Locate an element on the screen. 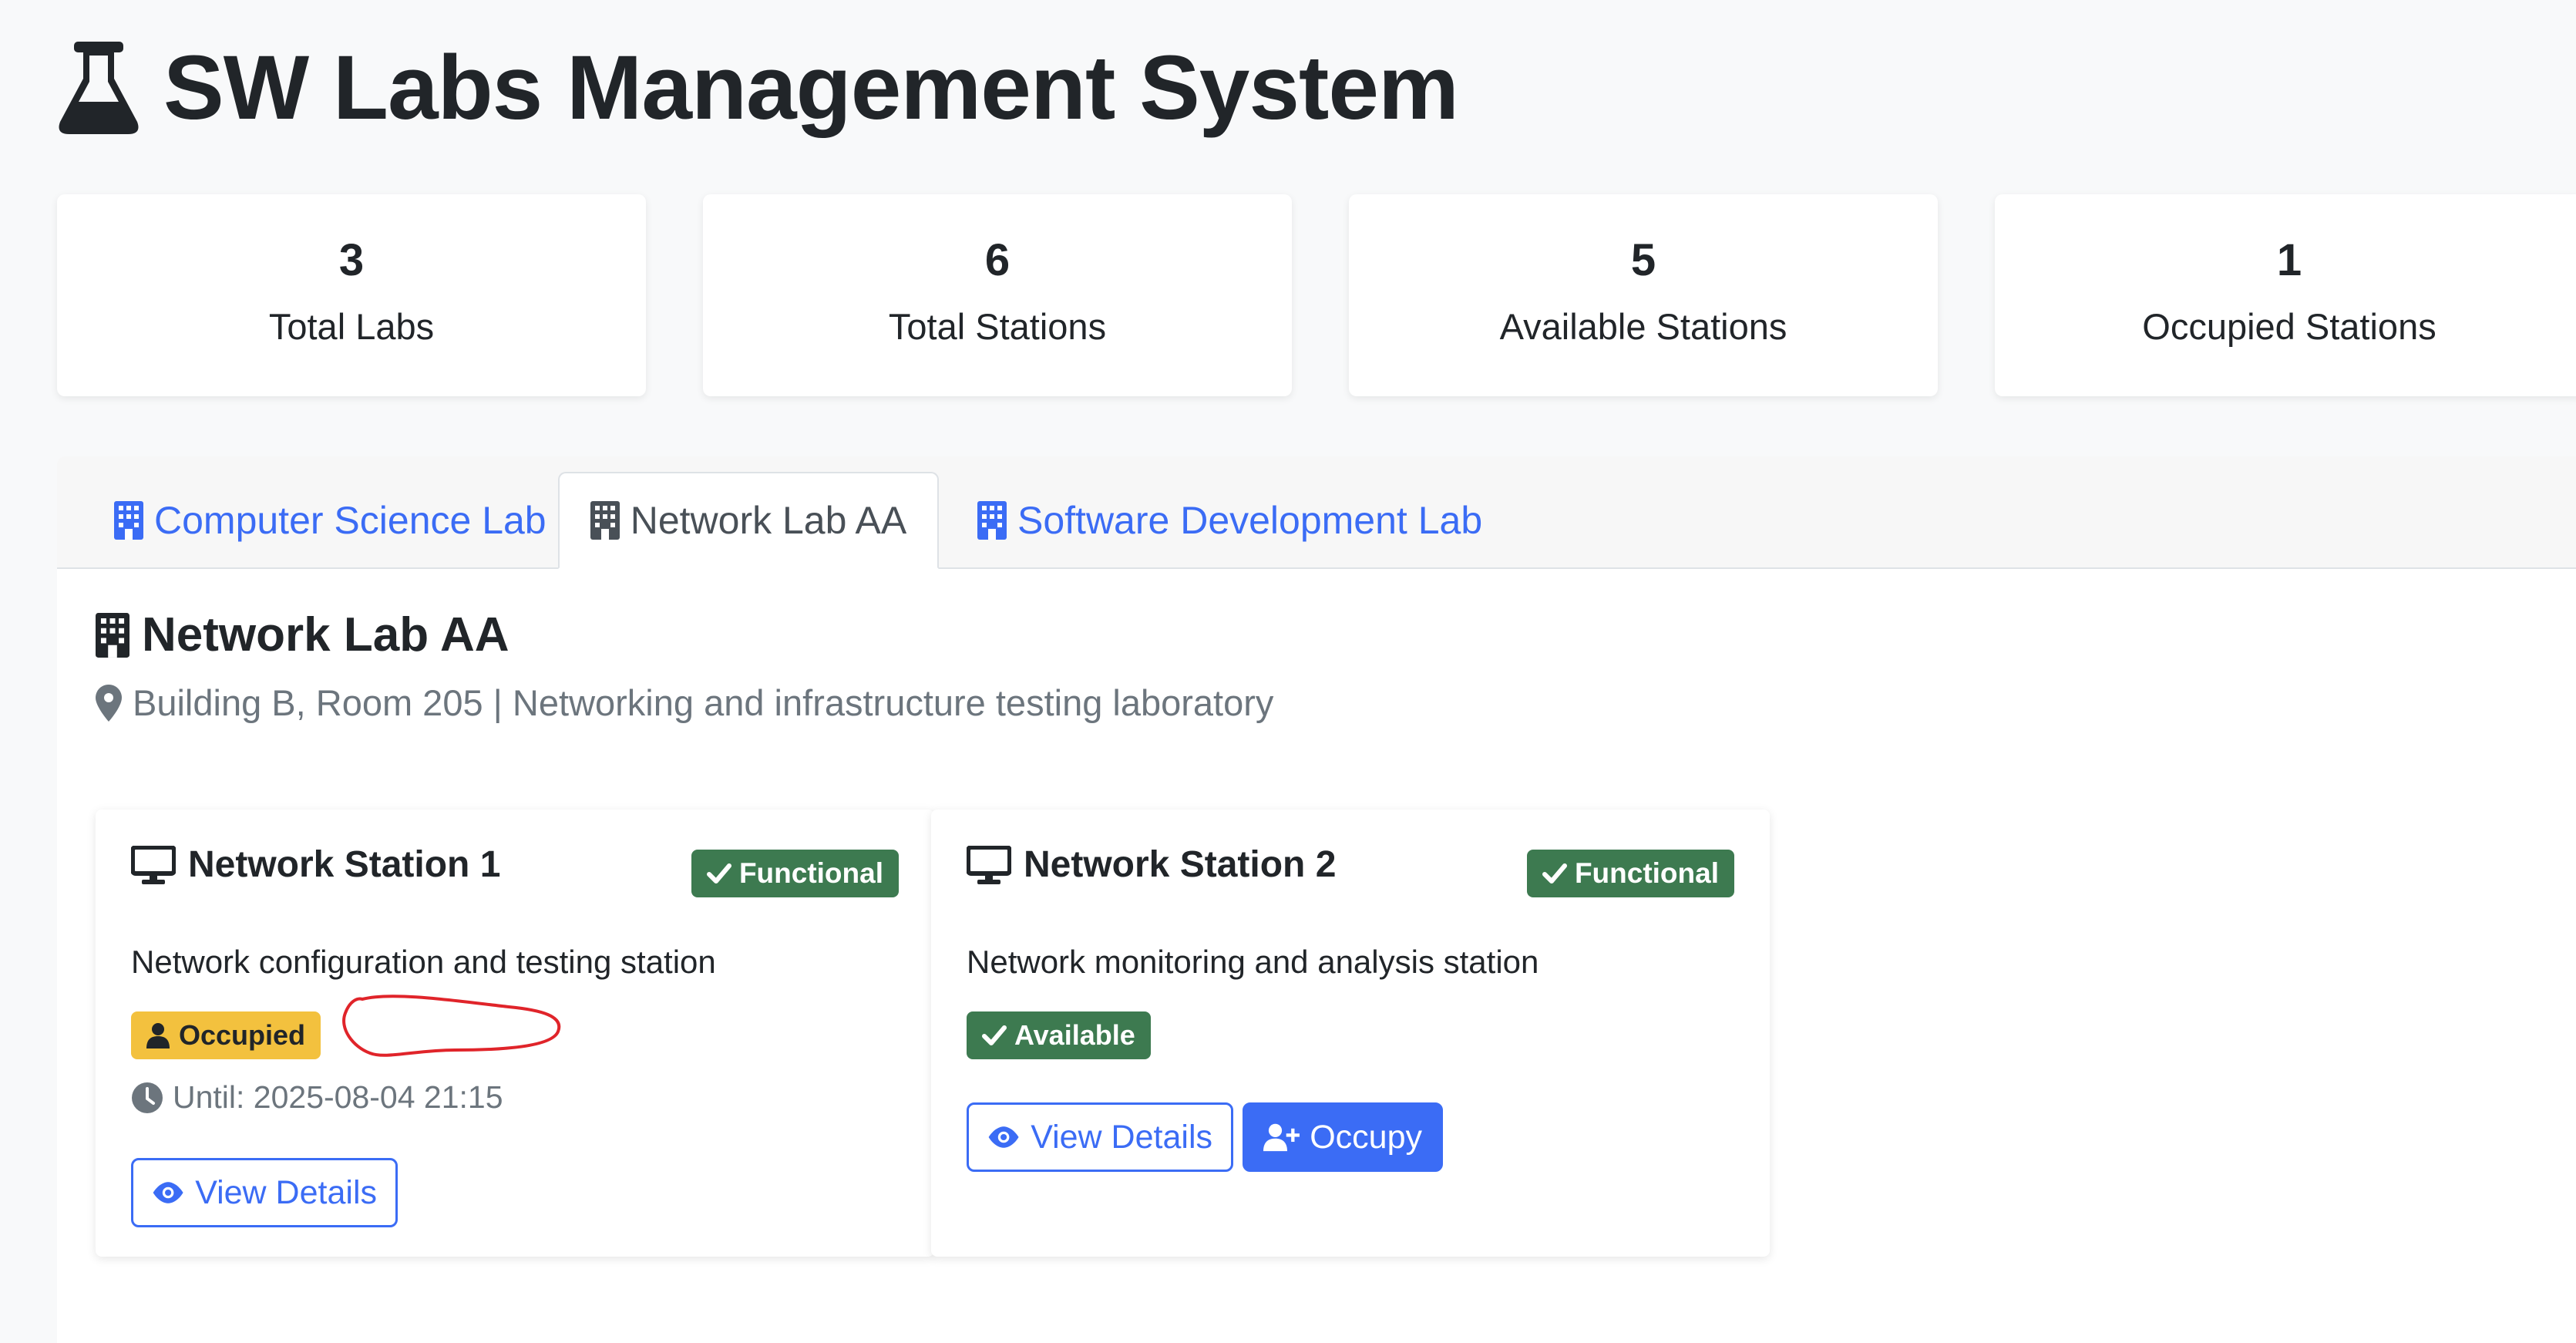 The width and height of the screenshot is (2576, 1343). stat-value: 6 is located at coordinates (997, 260).